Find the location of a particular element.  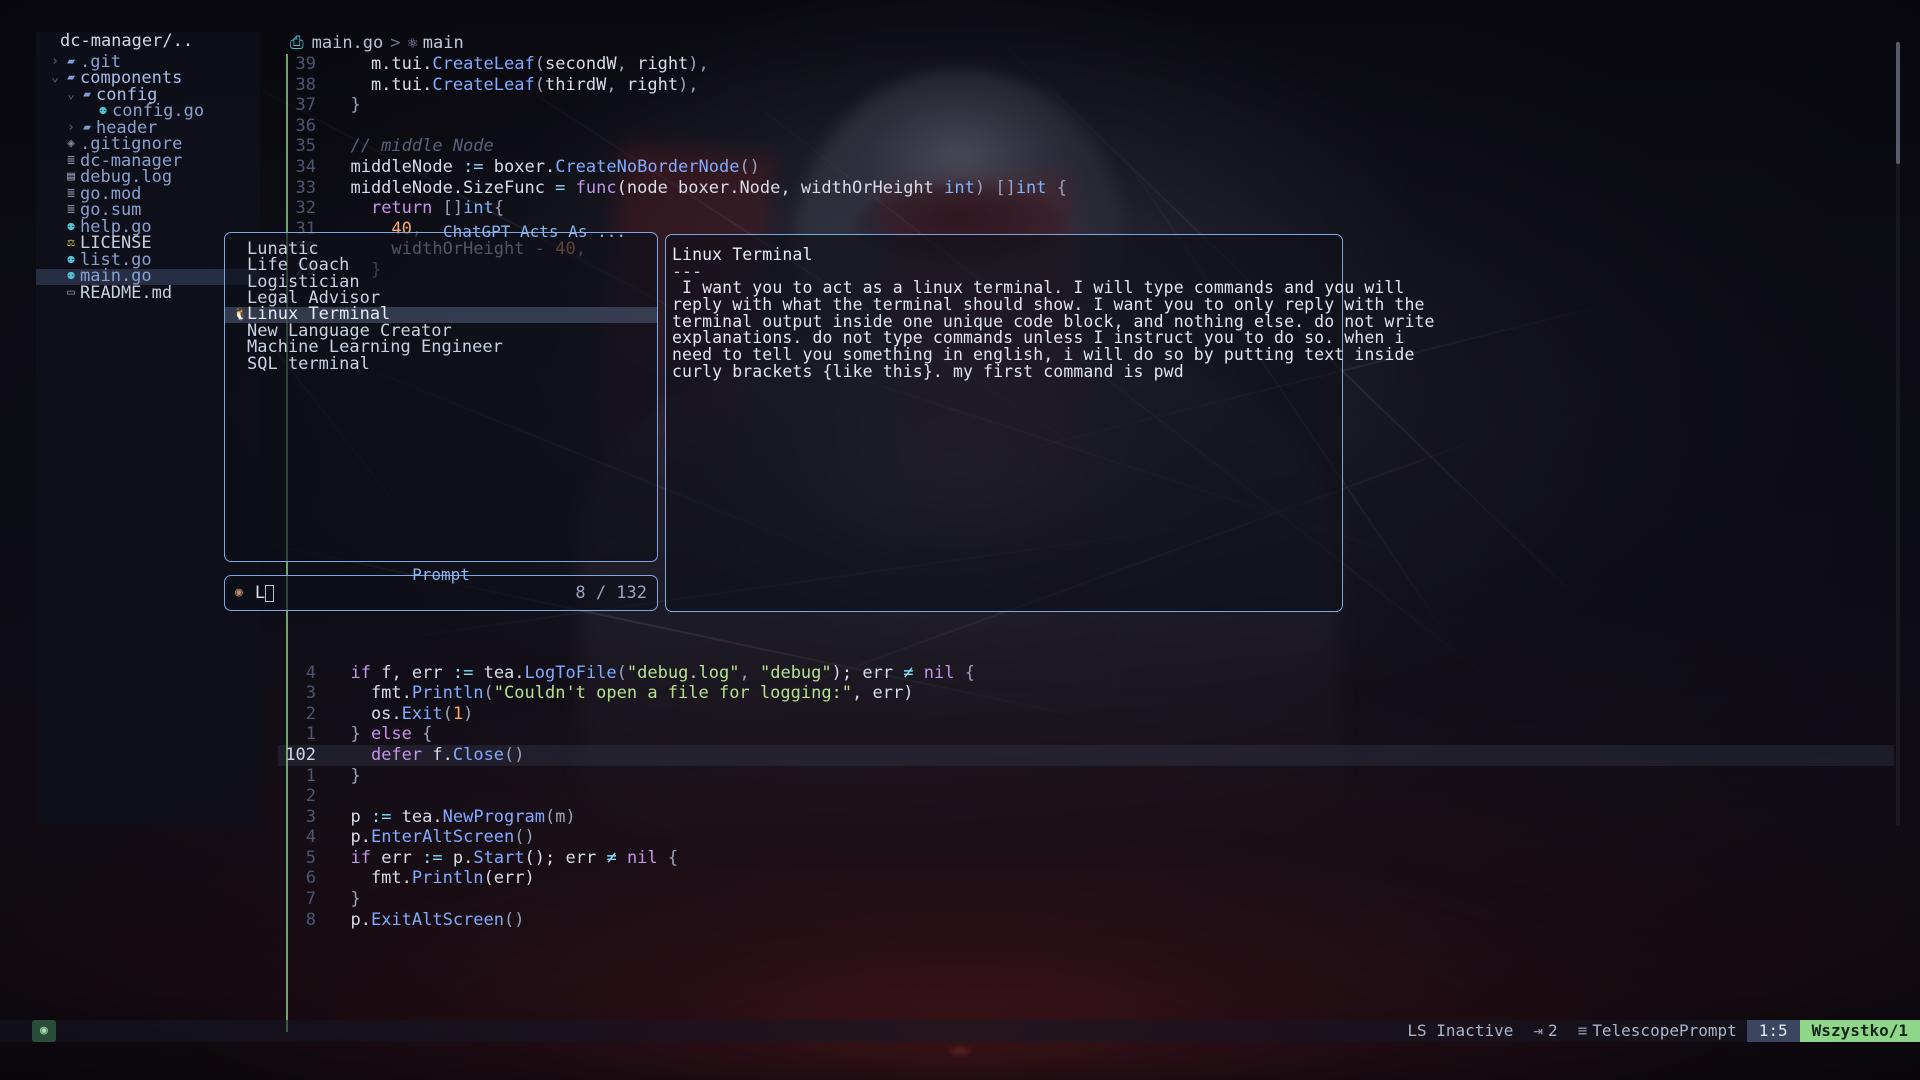

statusline-left: ◉ is located at coordinates (28, 1031).